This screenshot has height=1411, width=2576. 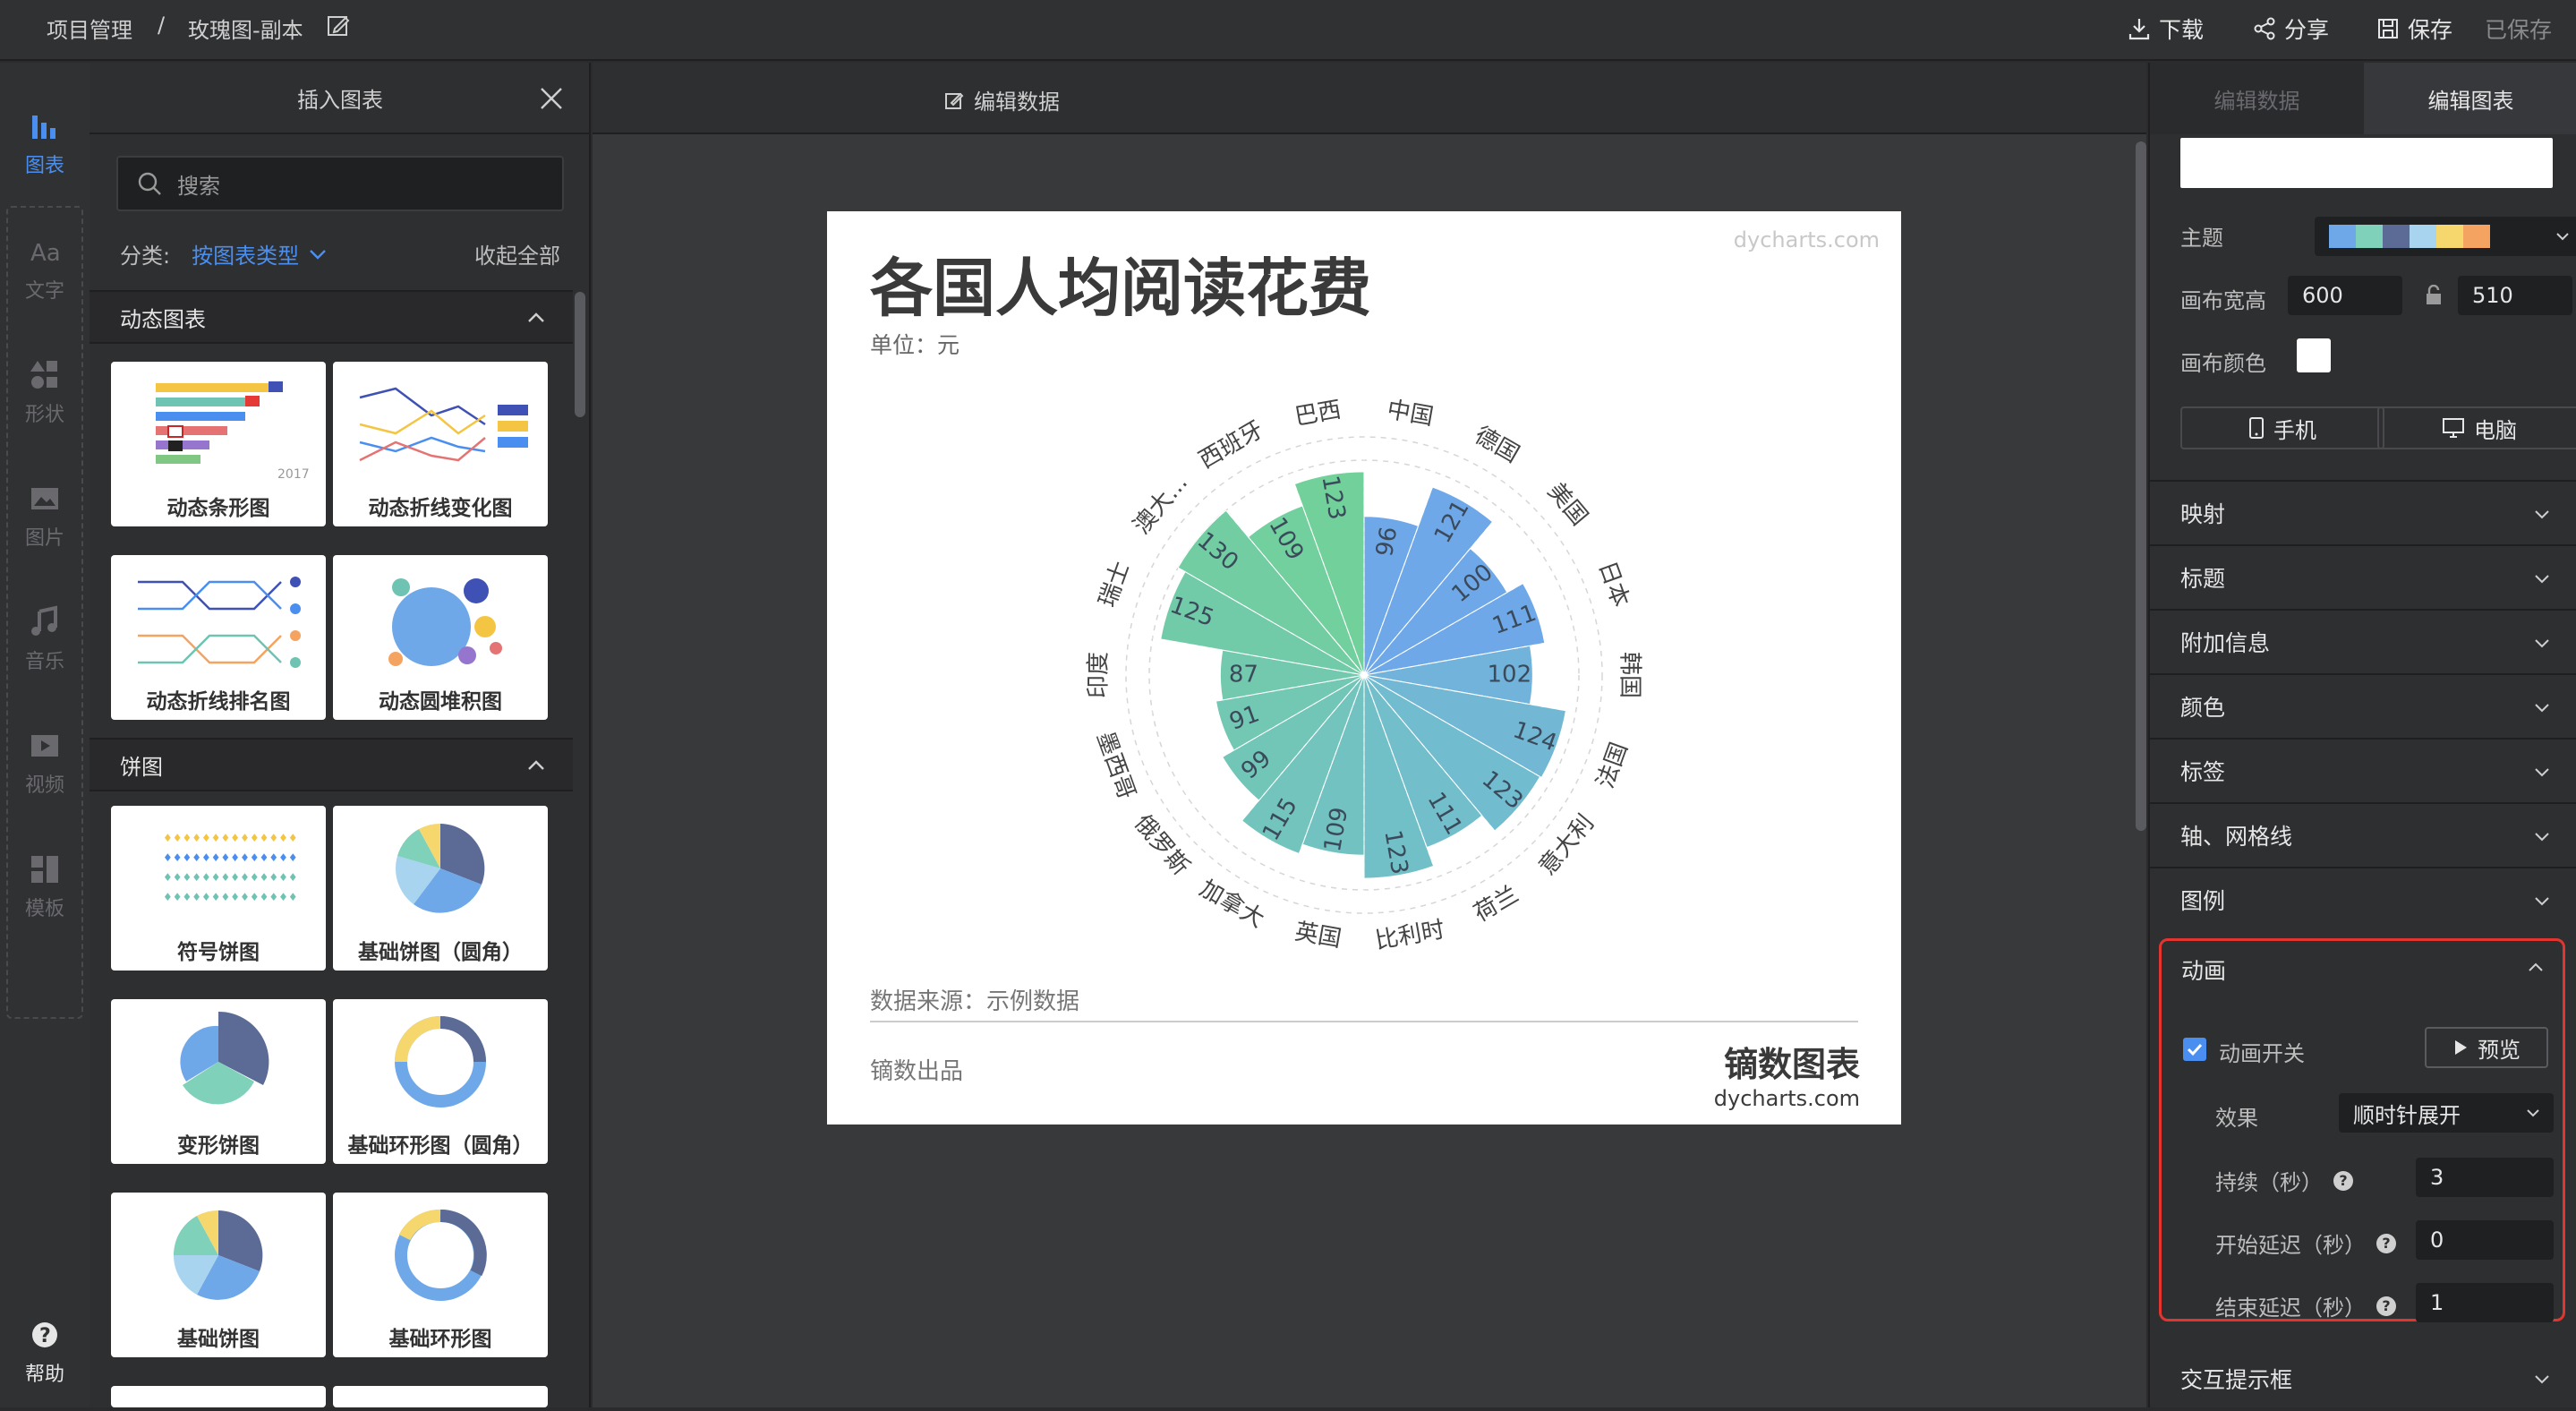 What do you see at coordinates (2194, 1049) in the screenshot?
I see `animation-checkbox` at bounding box center [2194, 1049].